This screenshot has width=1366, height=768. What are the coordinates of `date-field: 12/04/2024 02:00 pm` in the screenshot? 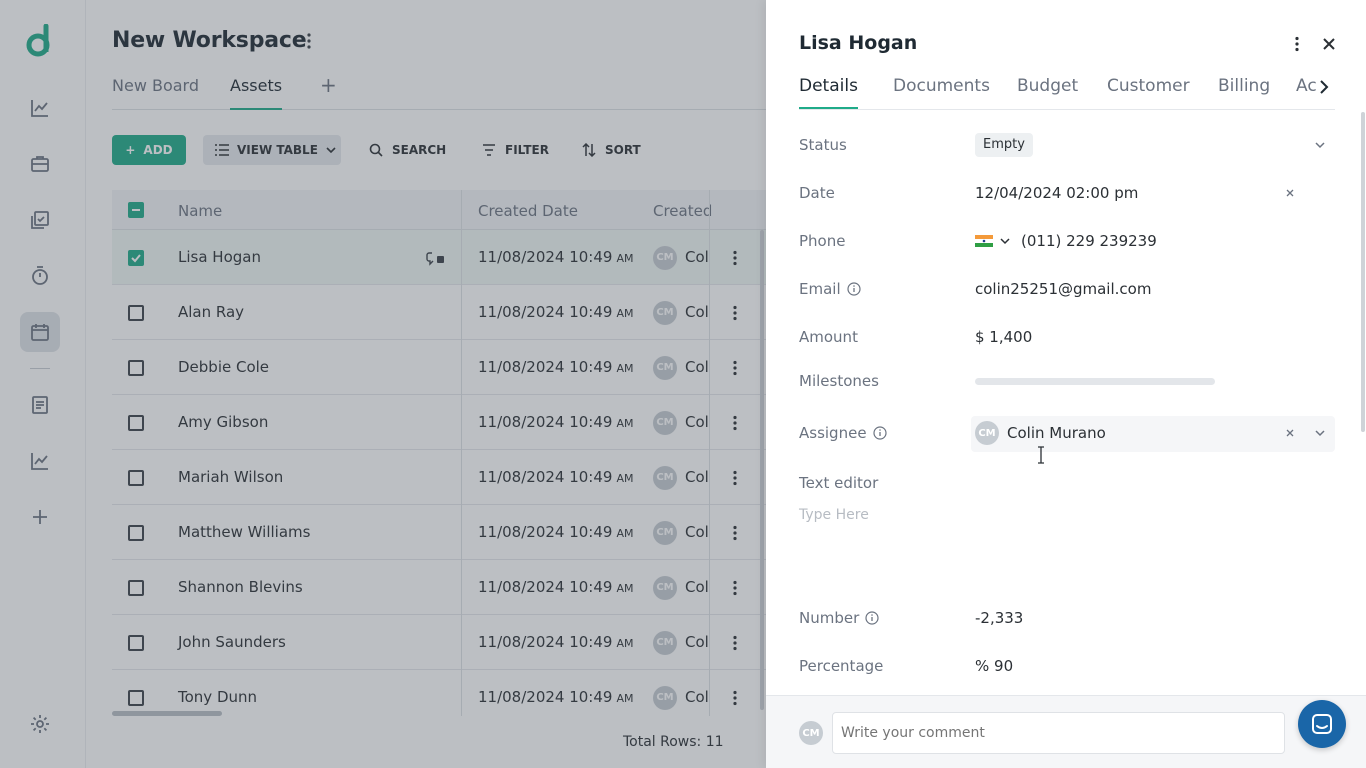 It's located at (1056, 193).